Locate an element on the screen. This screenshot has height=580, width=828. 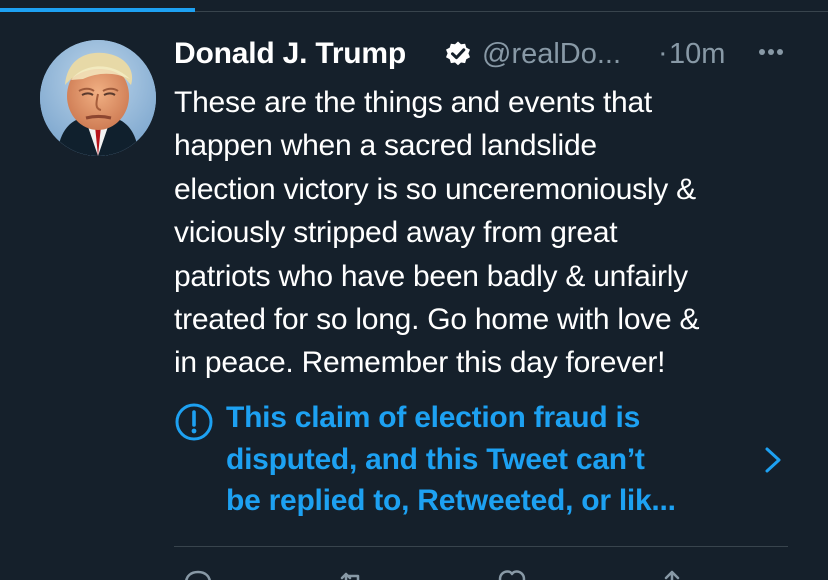
tweet-divider is located at coordinates (481, 546).